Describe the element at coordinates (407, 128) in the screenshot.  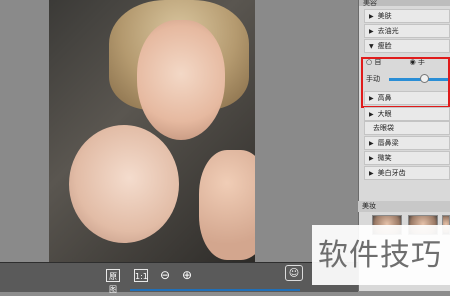
I see `panel-item-eye-bags: 去眼袋` at that location.